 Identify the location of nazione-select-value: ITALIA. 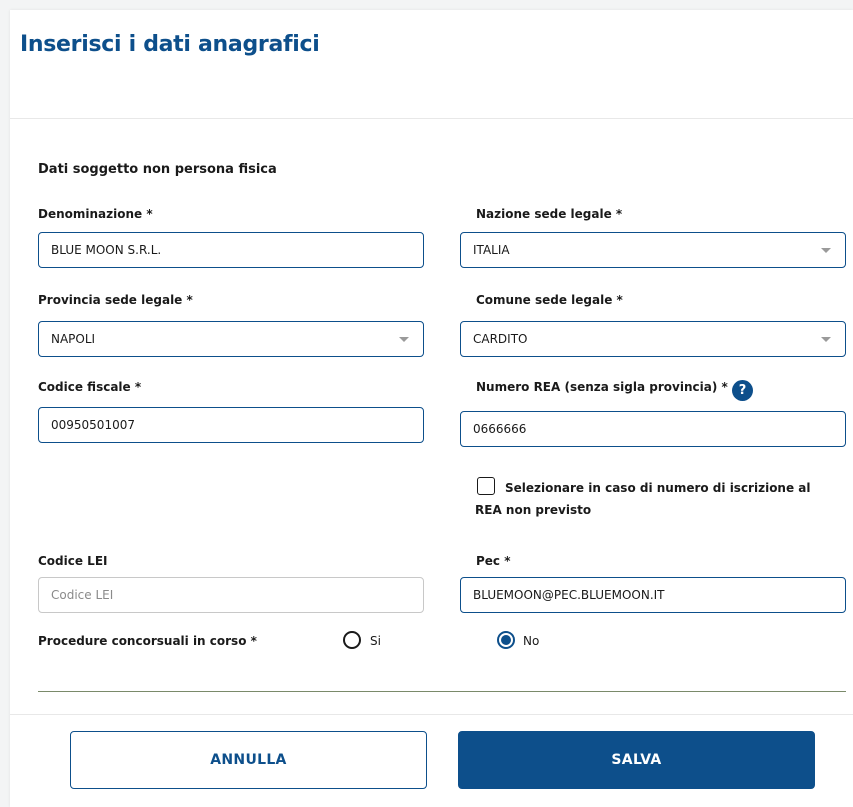
(491, 250).